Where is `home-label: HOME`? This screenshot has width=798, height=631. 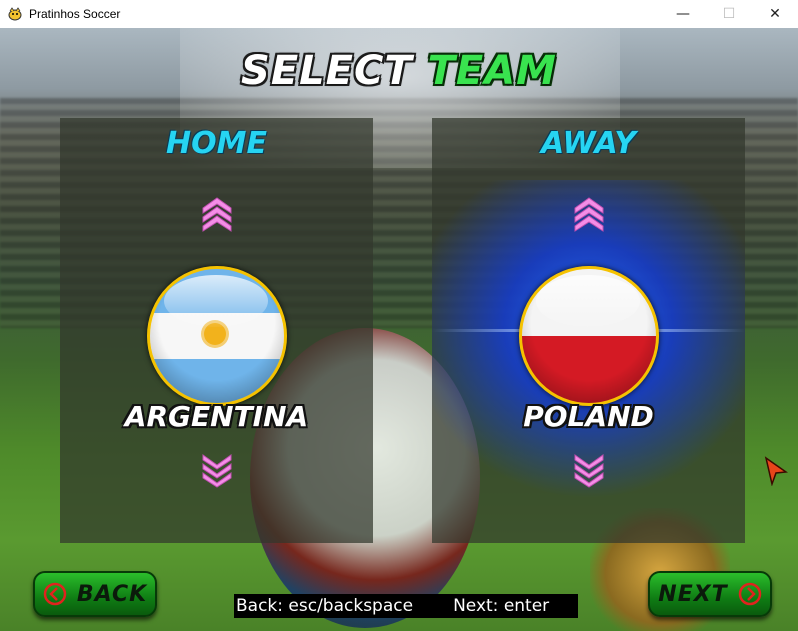
home-label: HOME is located at coordinates (216, 143).